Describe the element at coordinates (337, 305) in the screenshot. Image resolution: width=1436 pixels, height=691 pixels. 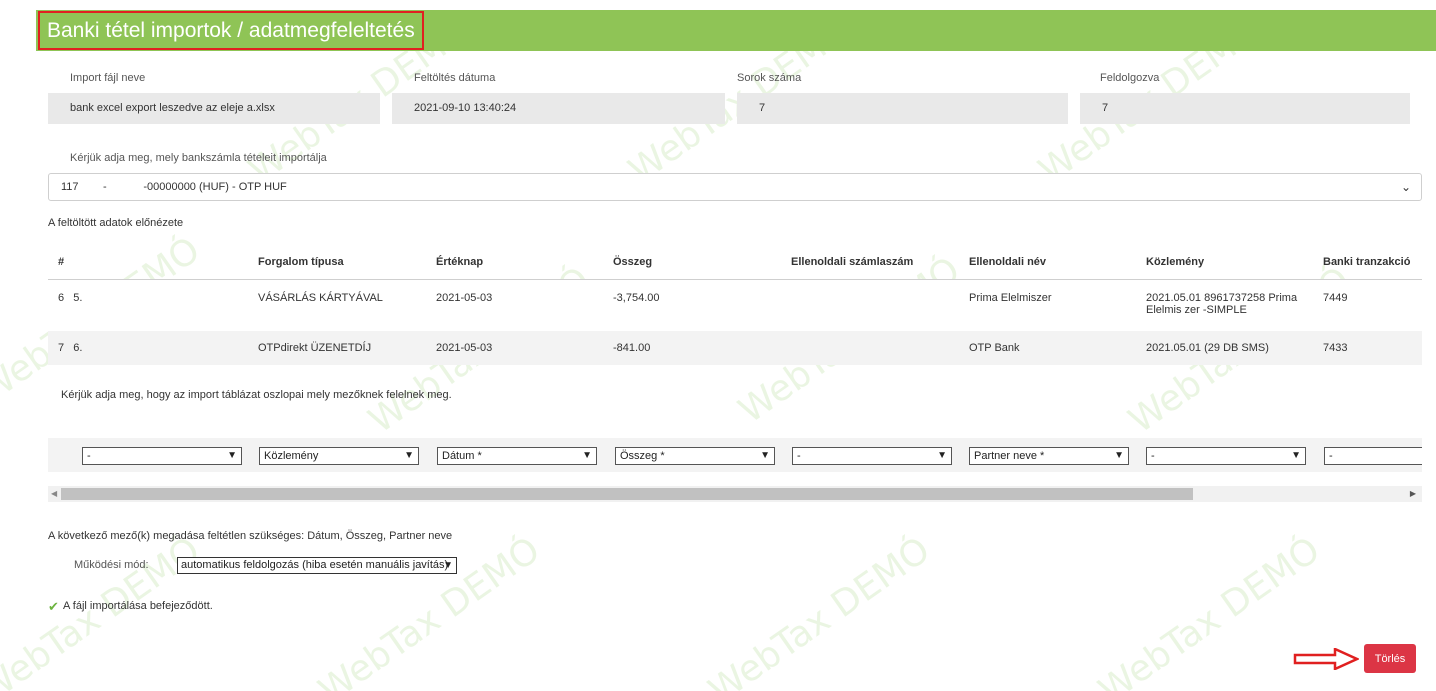
I see `type-cell: VÁSÁRLÁS KÁRTYÁVAL` at that location.